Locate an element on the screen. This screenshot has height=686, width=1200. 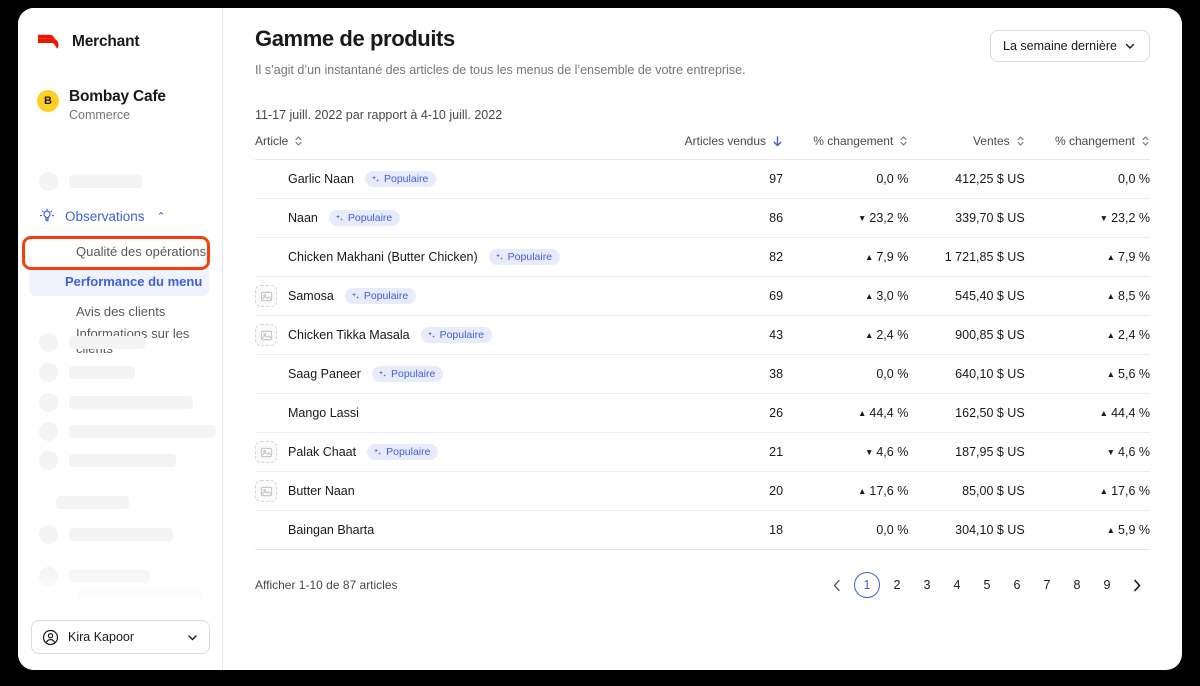
item-name: Mango Lassi is located at coordinates (323, 413).